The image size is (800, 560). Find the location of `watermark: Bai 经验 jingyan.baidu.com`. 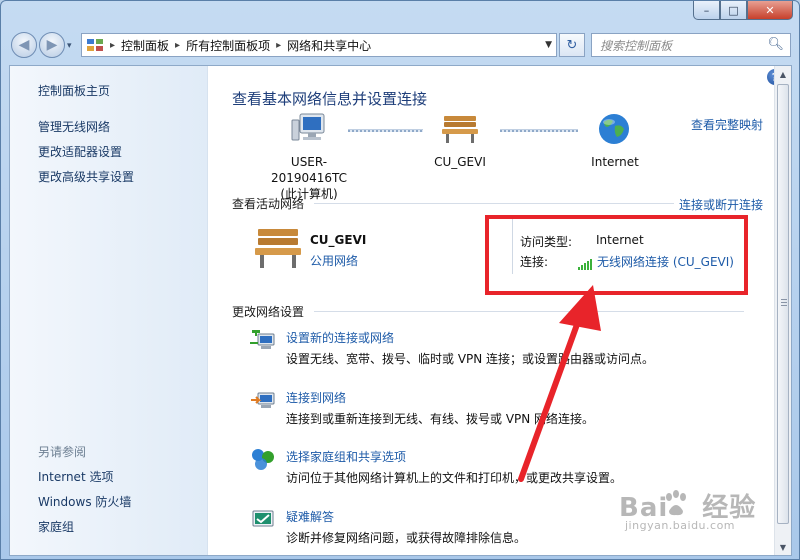

watermark: Bai 经验 jingyan.baidu.com is located at coordinates (700, 517).